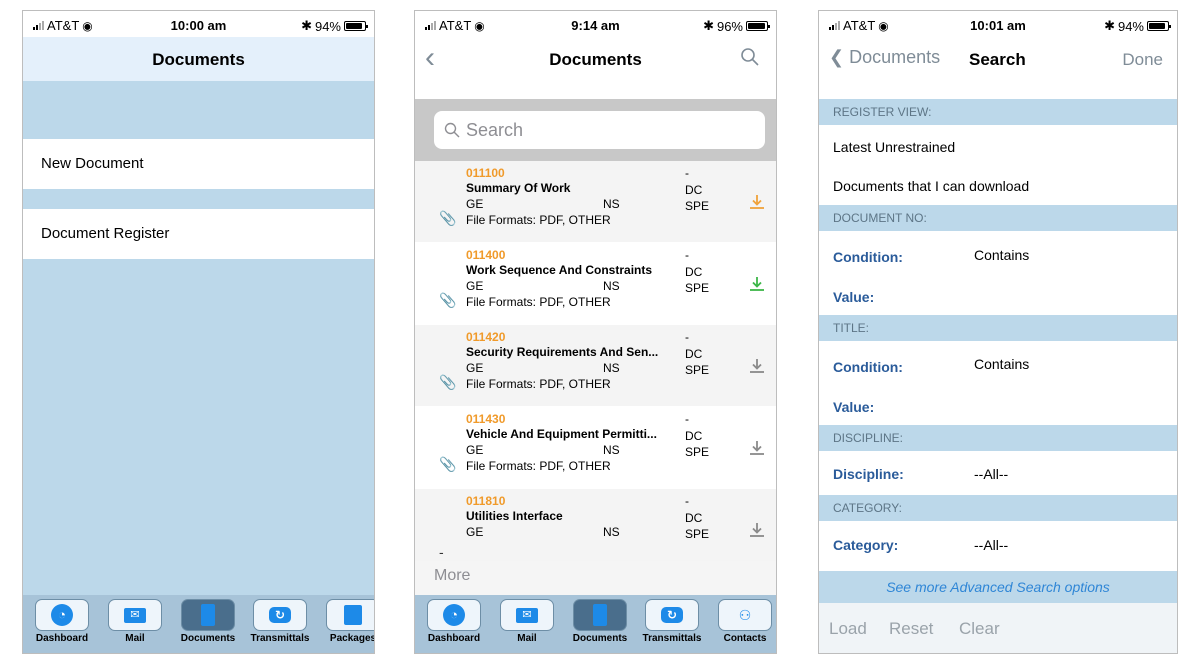  Describe the element at coordinates (998, 438) in the screenshot. I see `discipline-header: DISCIPLINE:` at that location.